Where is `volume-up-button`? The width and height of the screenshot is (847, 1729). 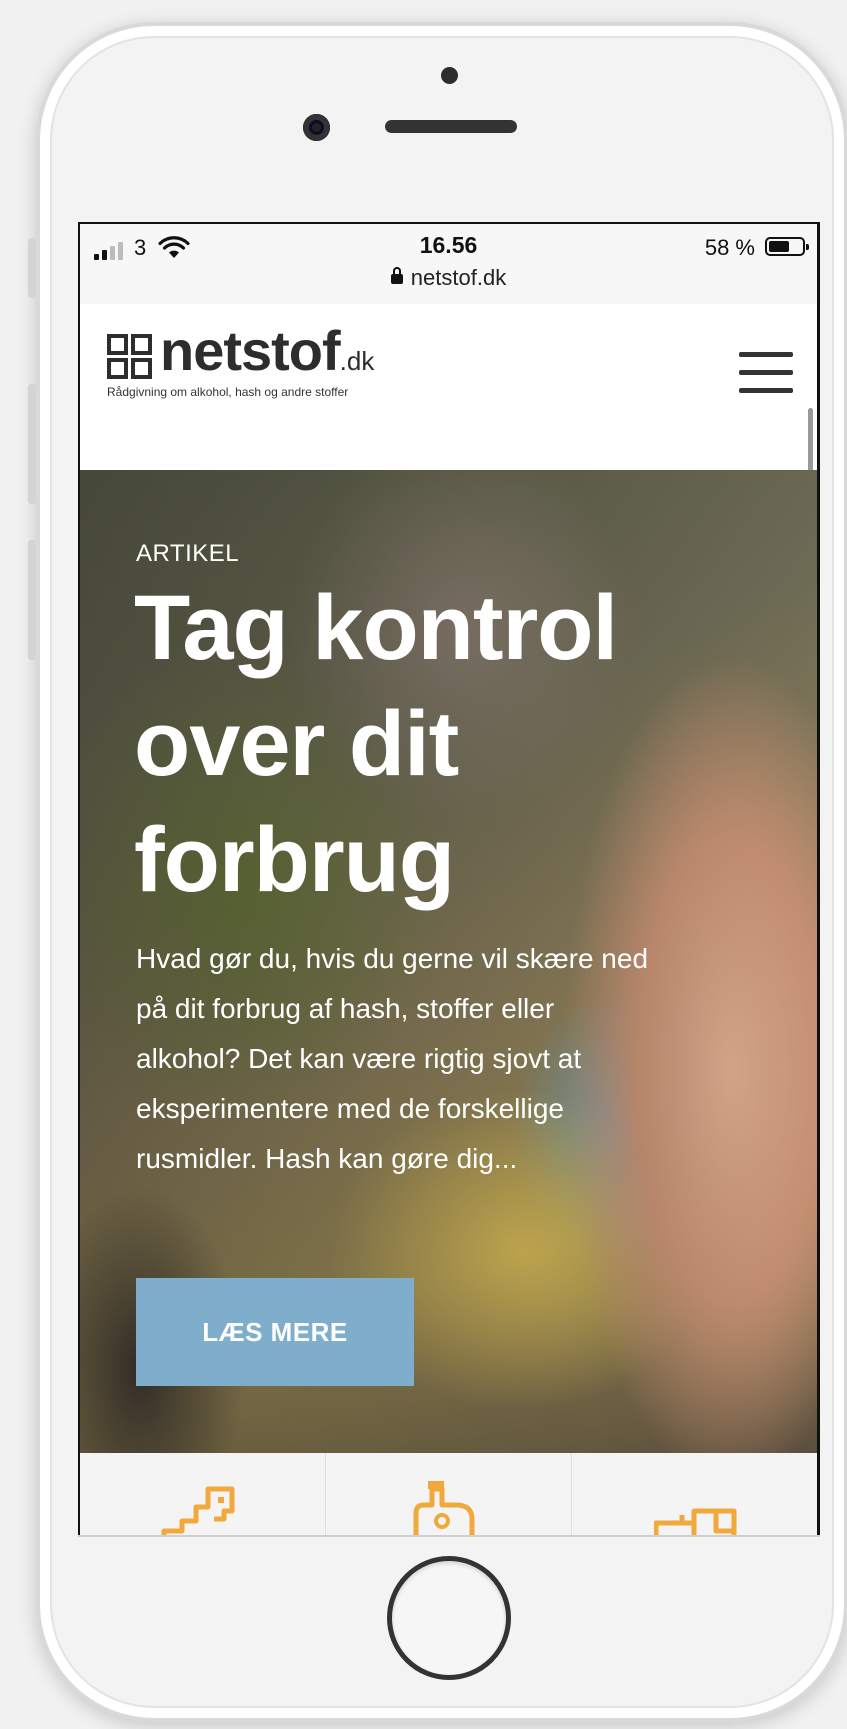 volume-up-button is located at coordinates (32, 444).